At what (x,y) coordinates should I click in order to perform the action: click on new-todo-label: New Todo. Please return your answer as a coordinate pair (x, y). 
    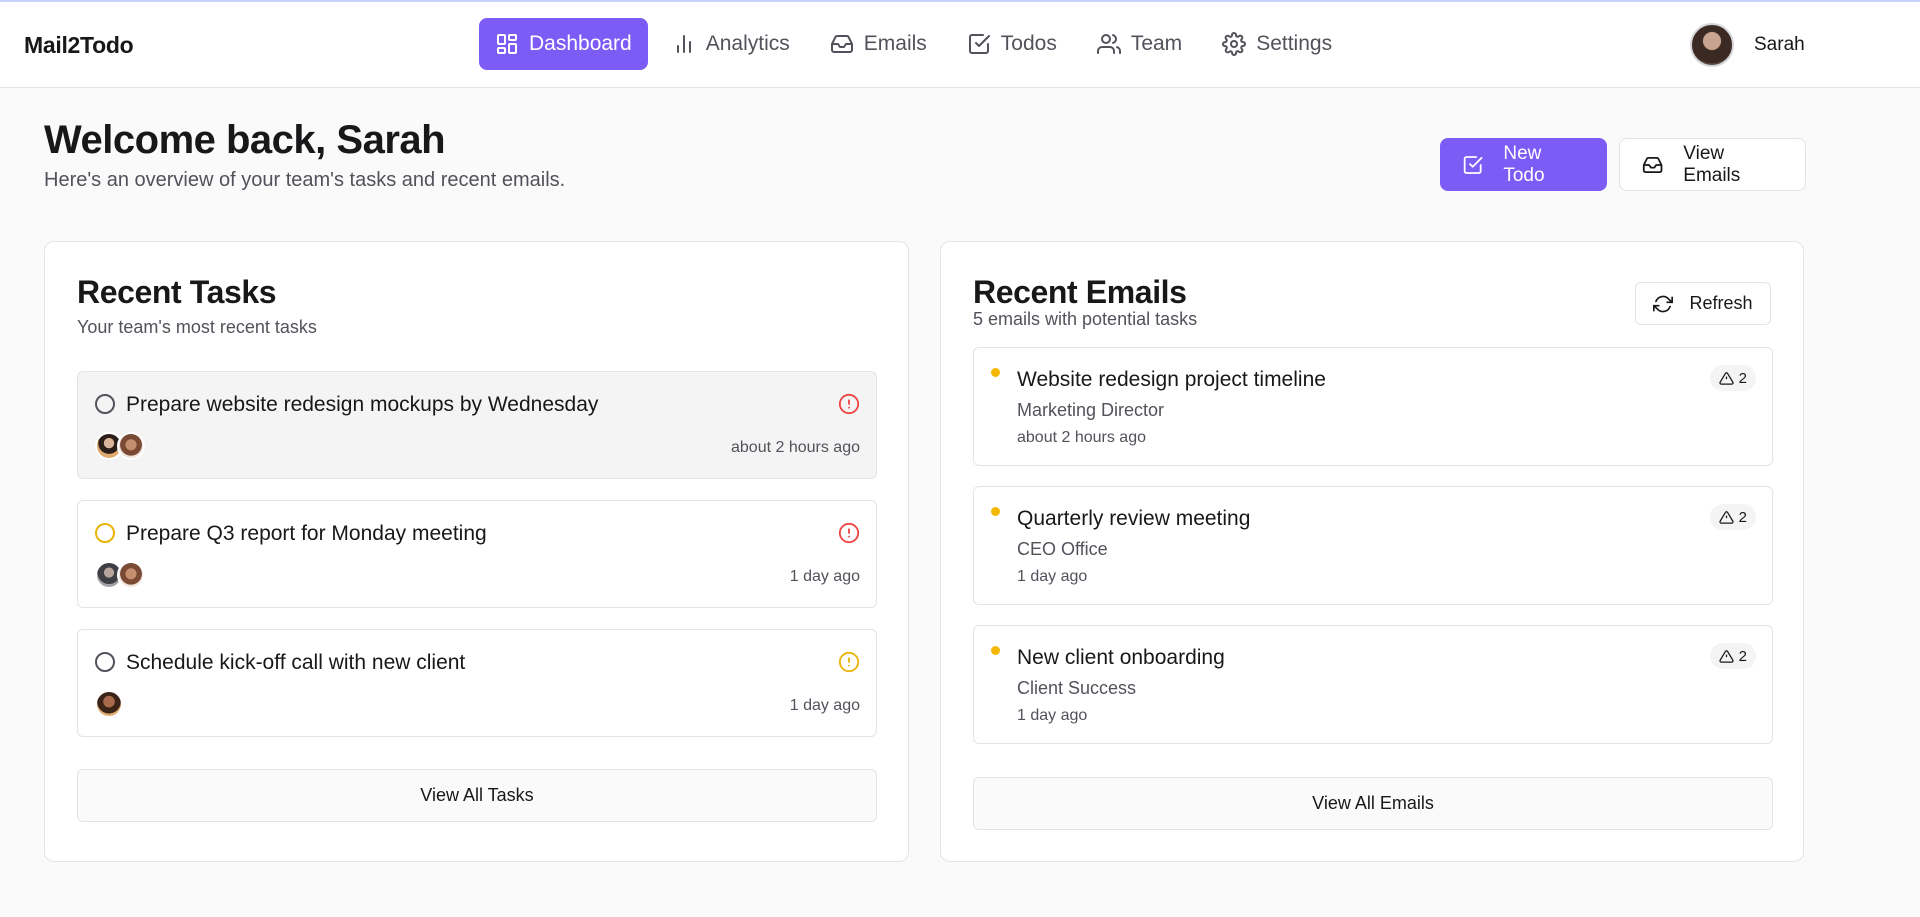
    Looking at the image, I should click on (1524, 164).